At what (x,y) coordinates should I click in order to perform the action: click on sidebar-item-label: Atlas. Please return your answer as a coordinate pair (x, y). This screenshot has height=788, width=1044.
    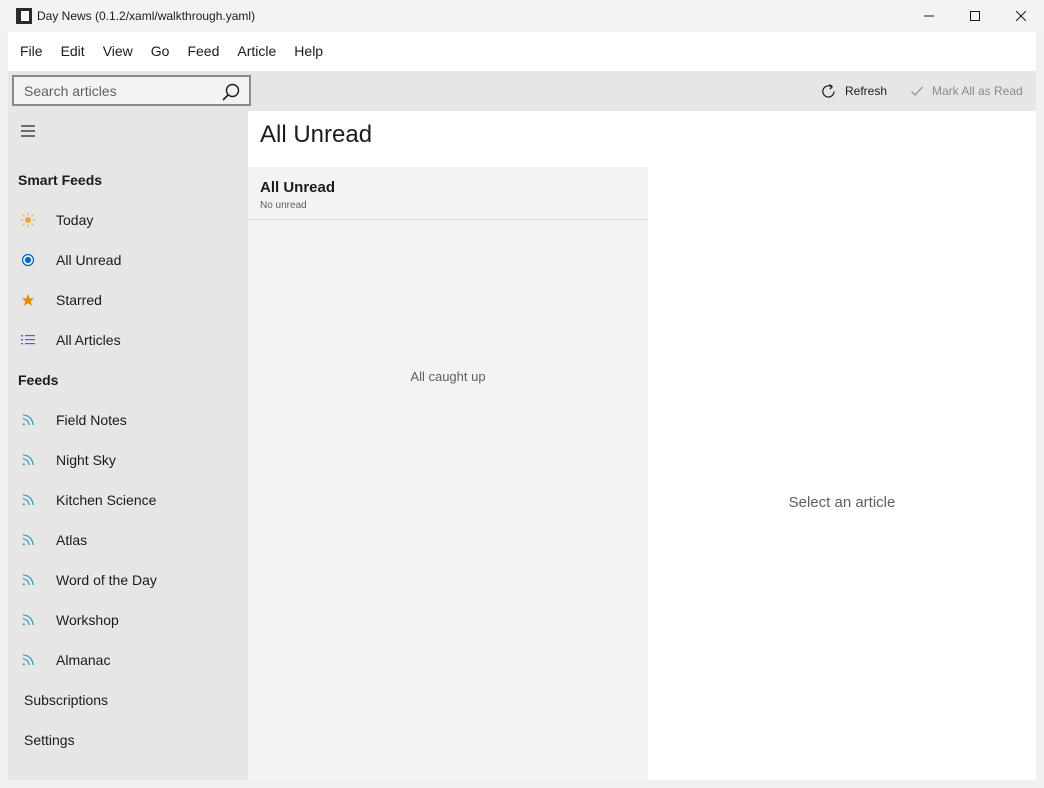
    Looking at the image, I should click on (72, 540).